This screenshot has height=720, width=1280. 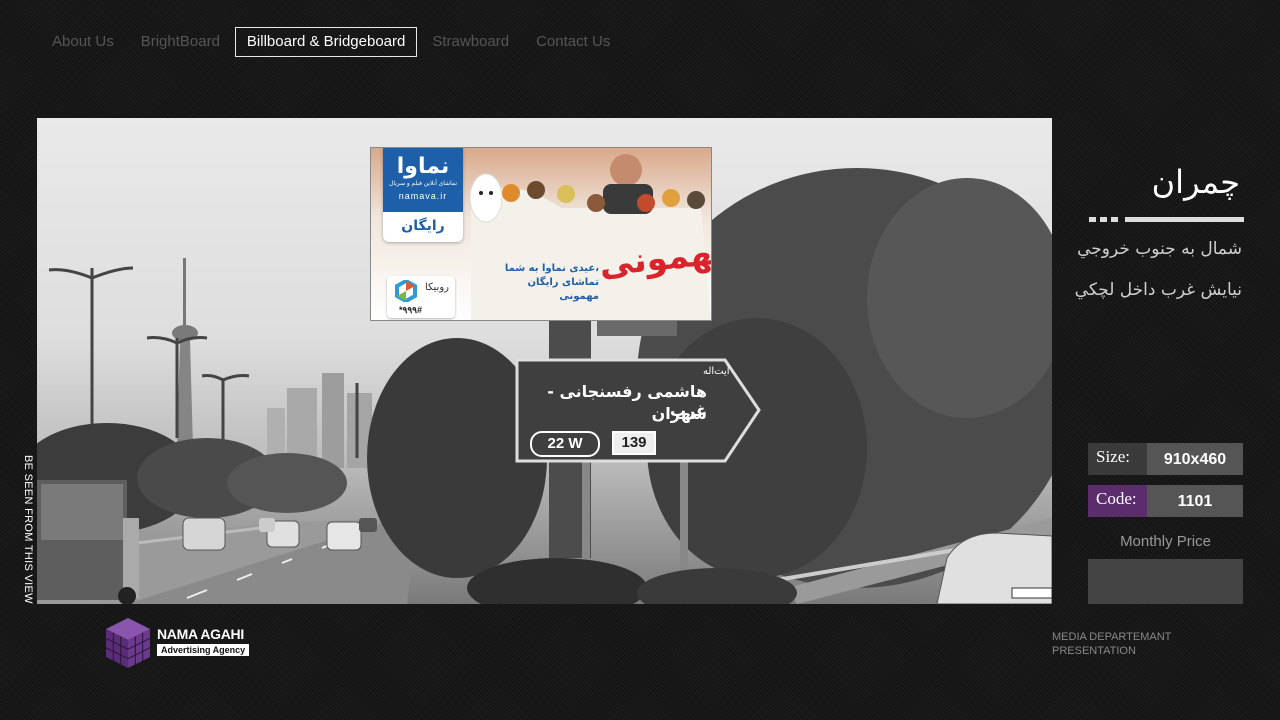 I want to click on nav-strawboard: Strawboard, so click(x=470, y=42).